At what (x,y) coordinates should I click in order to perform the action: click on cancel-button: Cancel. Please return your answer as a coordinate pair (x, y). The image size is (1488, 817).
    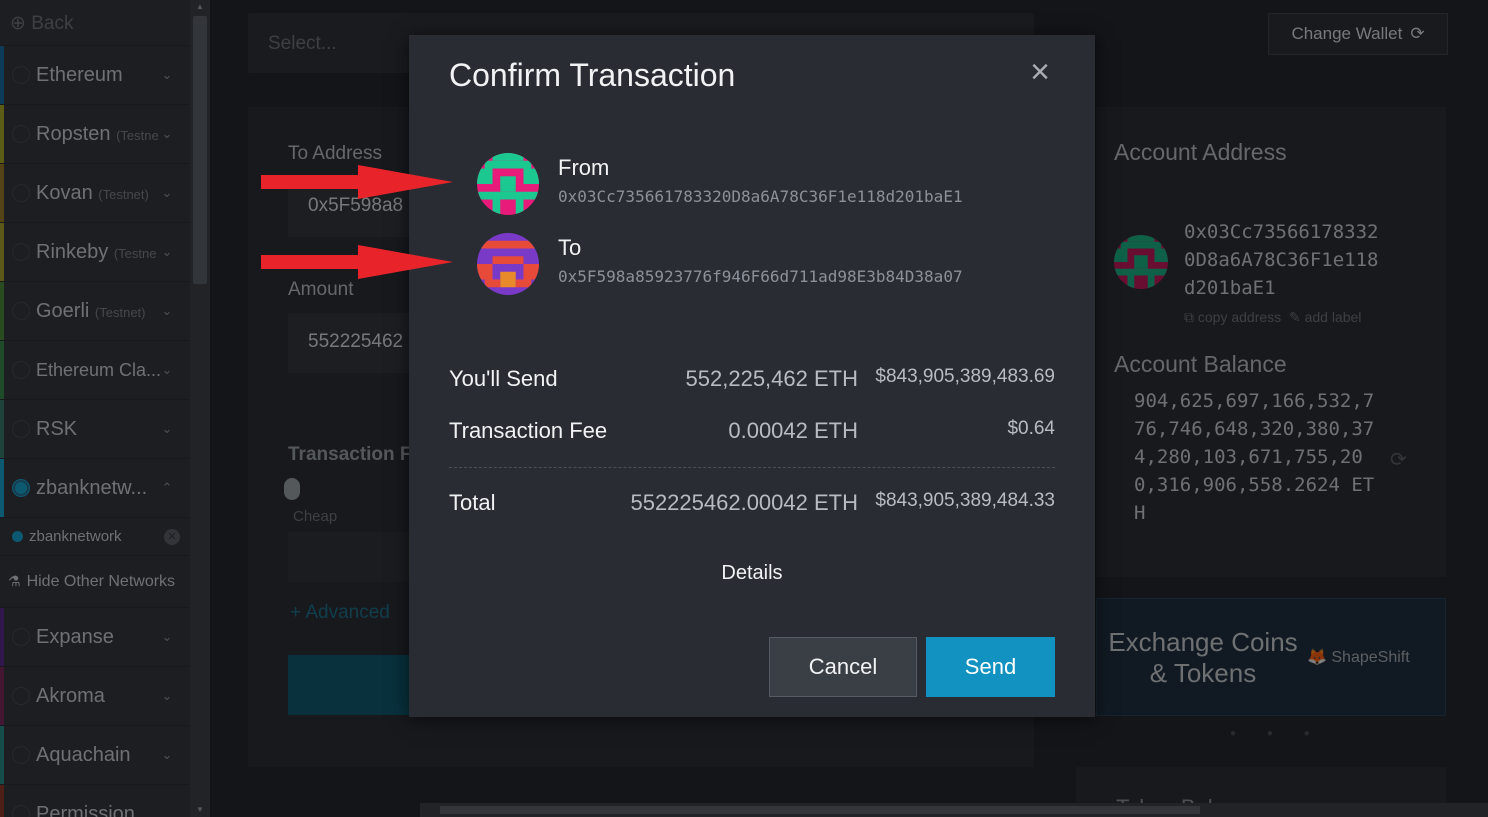
    Looking at the image, I should click on (843, 667).